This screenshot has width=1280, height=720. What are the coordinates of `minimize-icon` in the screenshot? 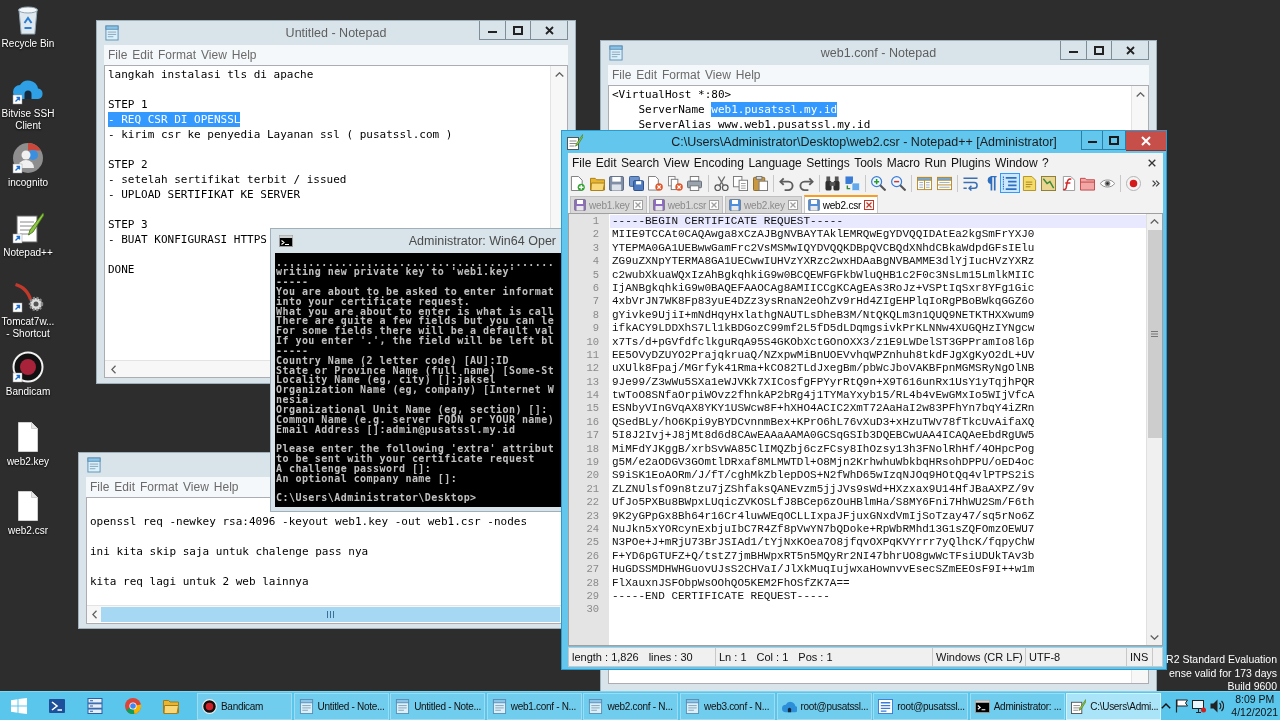 It's located at (1092, 142).